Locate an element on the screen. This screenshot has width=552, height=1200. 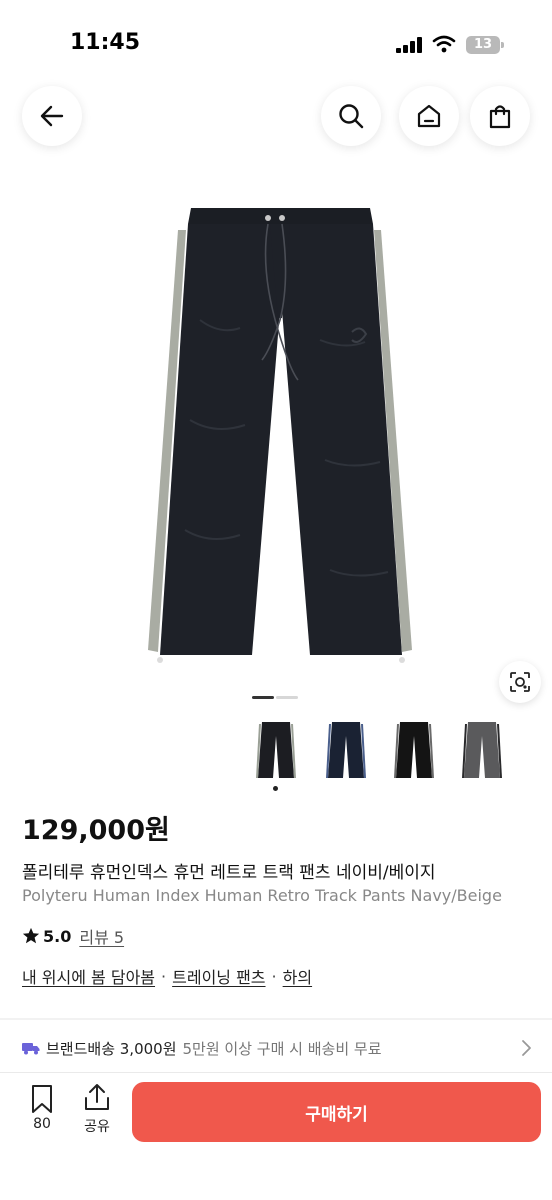
battery-level: 13 is located at coordinates (483, 44).